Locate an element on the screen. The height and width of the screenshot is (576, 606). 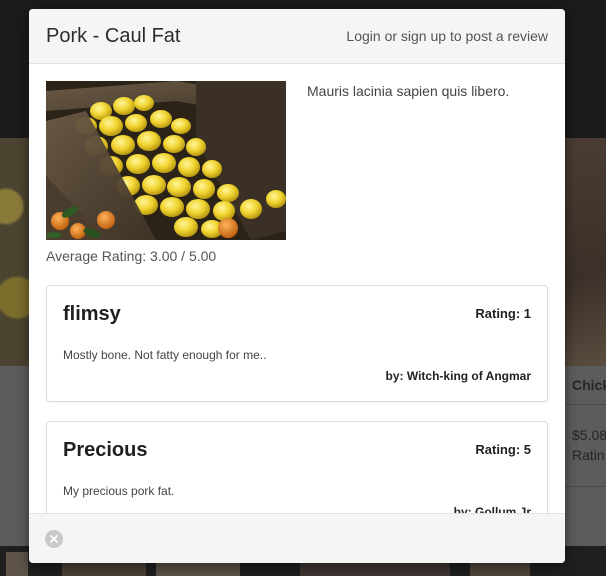
review-title: flimsy is located at coordinates (92, 314).